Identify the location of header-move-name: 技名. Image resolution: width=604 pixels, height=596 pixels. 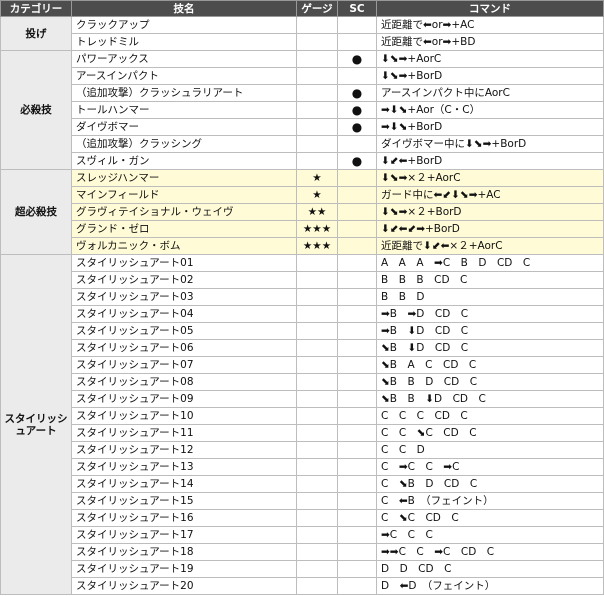
(184, 8).